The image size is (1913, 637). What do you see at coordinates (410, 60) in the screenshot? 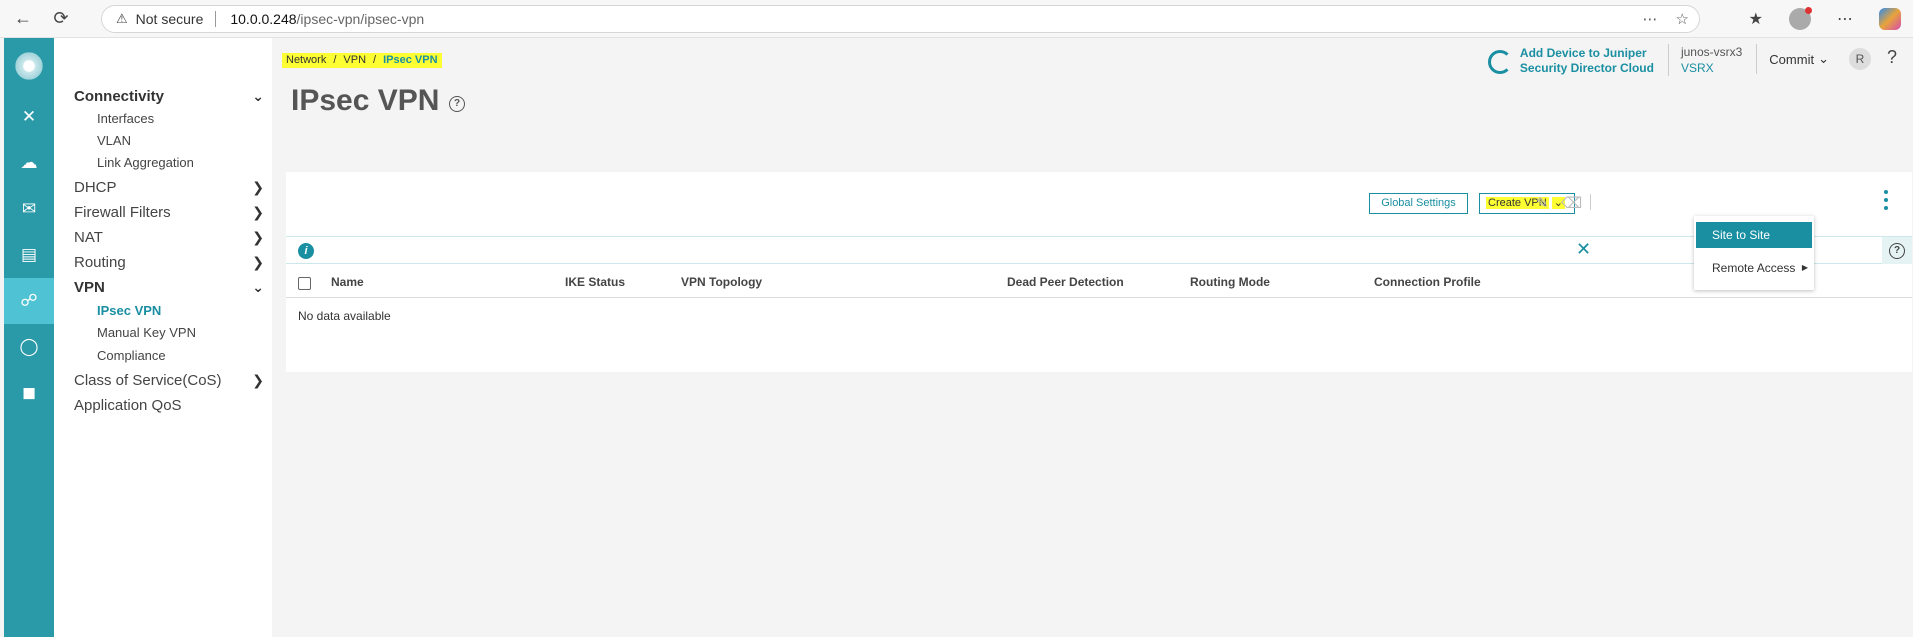
I see `breadcrumb-ipsec-vpn: IPsec VPN` at bounding box center [410, 60].